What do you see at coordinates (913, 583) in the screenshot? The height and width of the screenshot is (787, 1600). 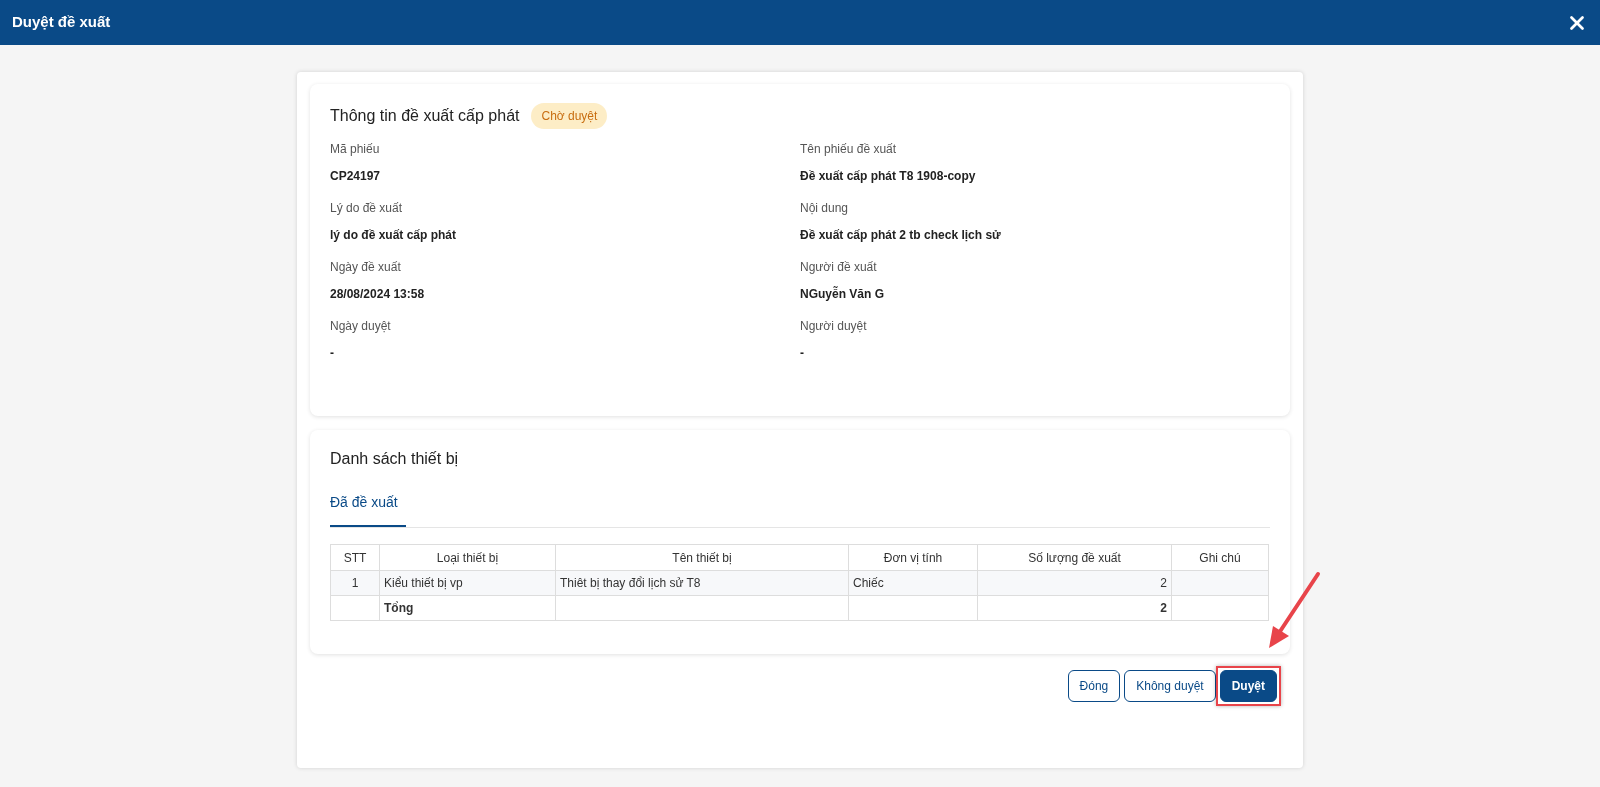 I see `table-cell: Chiếc` at bounding box center [913, 583].